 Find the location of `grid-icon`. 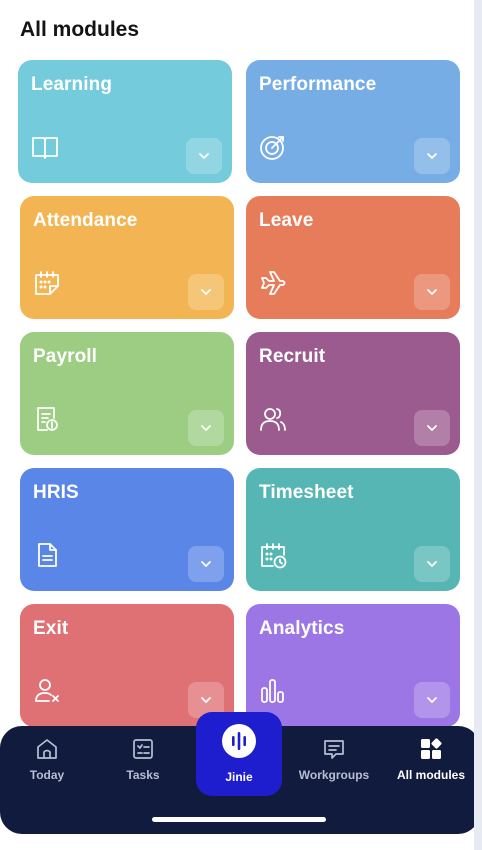

grid-icon is located at coordinates (431, 749).